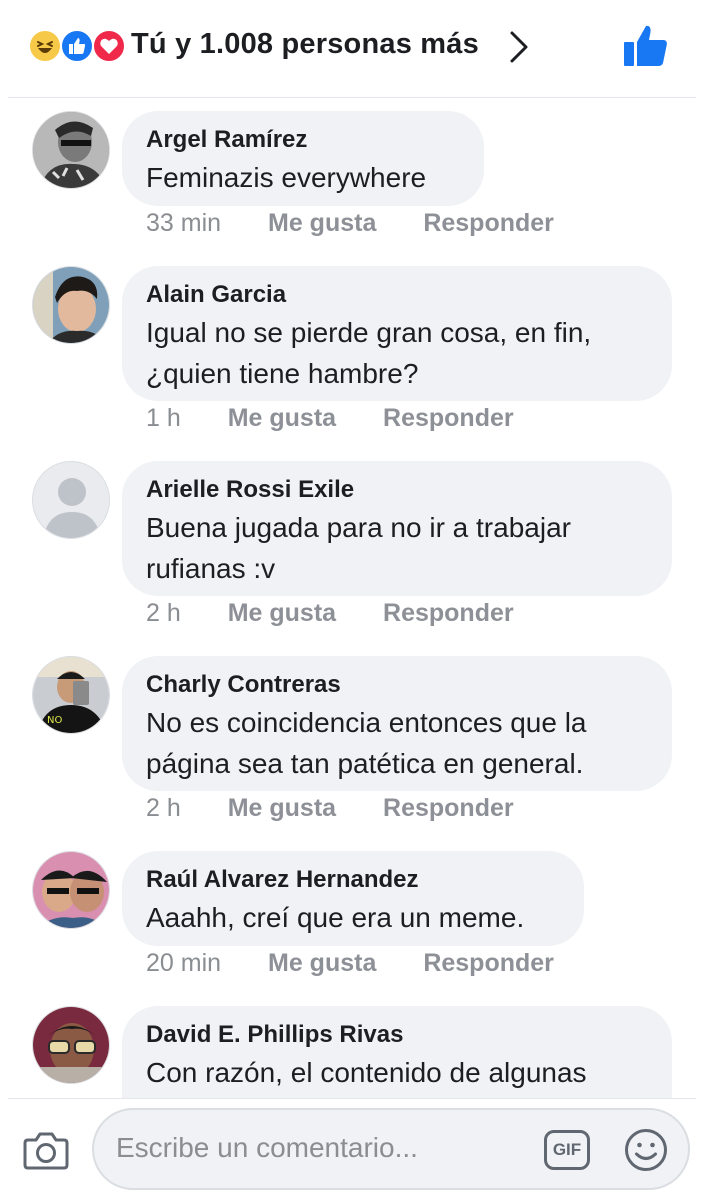 Image resolution: width=704 pixels, height=1200 pixels. Describe the element at coordinates (567, 1150) in the screenshot. I see `gif-button: GIF` at that location.